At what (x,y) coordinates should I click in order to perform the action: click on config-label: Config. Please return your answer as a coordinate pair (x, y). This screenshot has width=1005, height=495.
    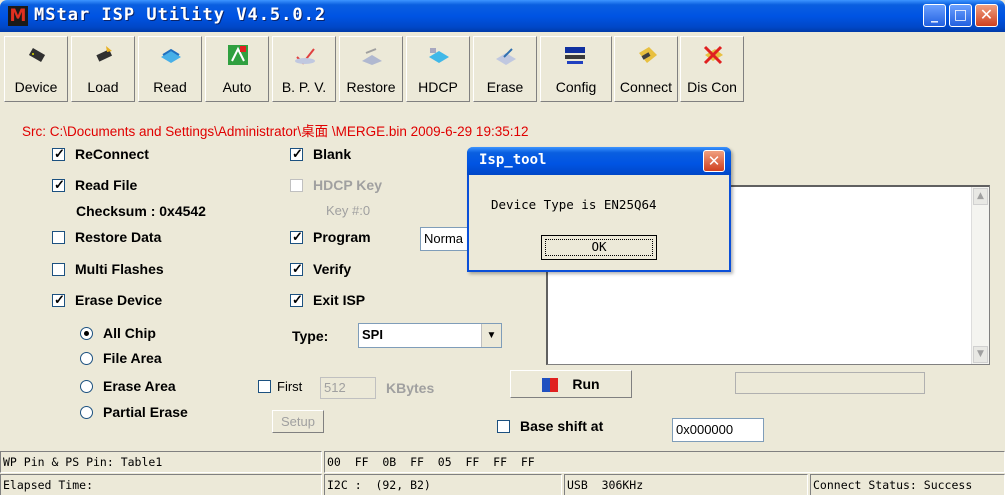
    Looking at the image, I should click on (576, 87).